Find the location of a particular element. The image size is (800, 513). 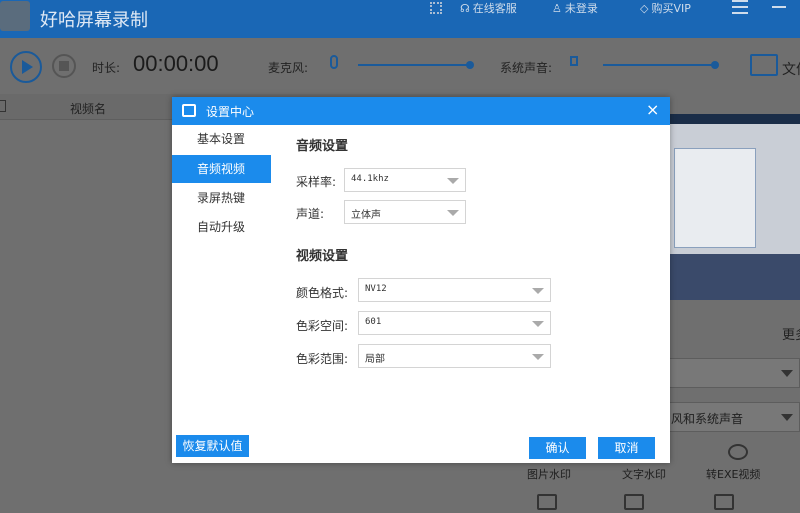

exe-video-icon is located at coordinates (738, 452).